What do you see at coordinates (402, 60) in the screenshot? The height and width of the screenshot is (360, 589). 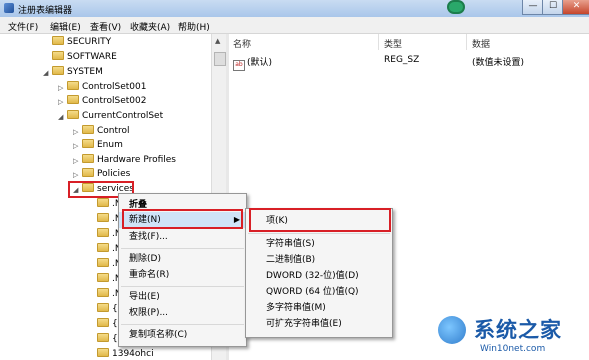 I see `value-row-type: REG_SZ` at bounding box center [402, 60].